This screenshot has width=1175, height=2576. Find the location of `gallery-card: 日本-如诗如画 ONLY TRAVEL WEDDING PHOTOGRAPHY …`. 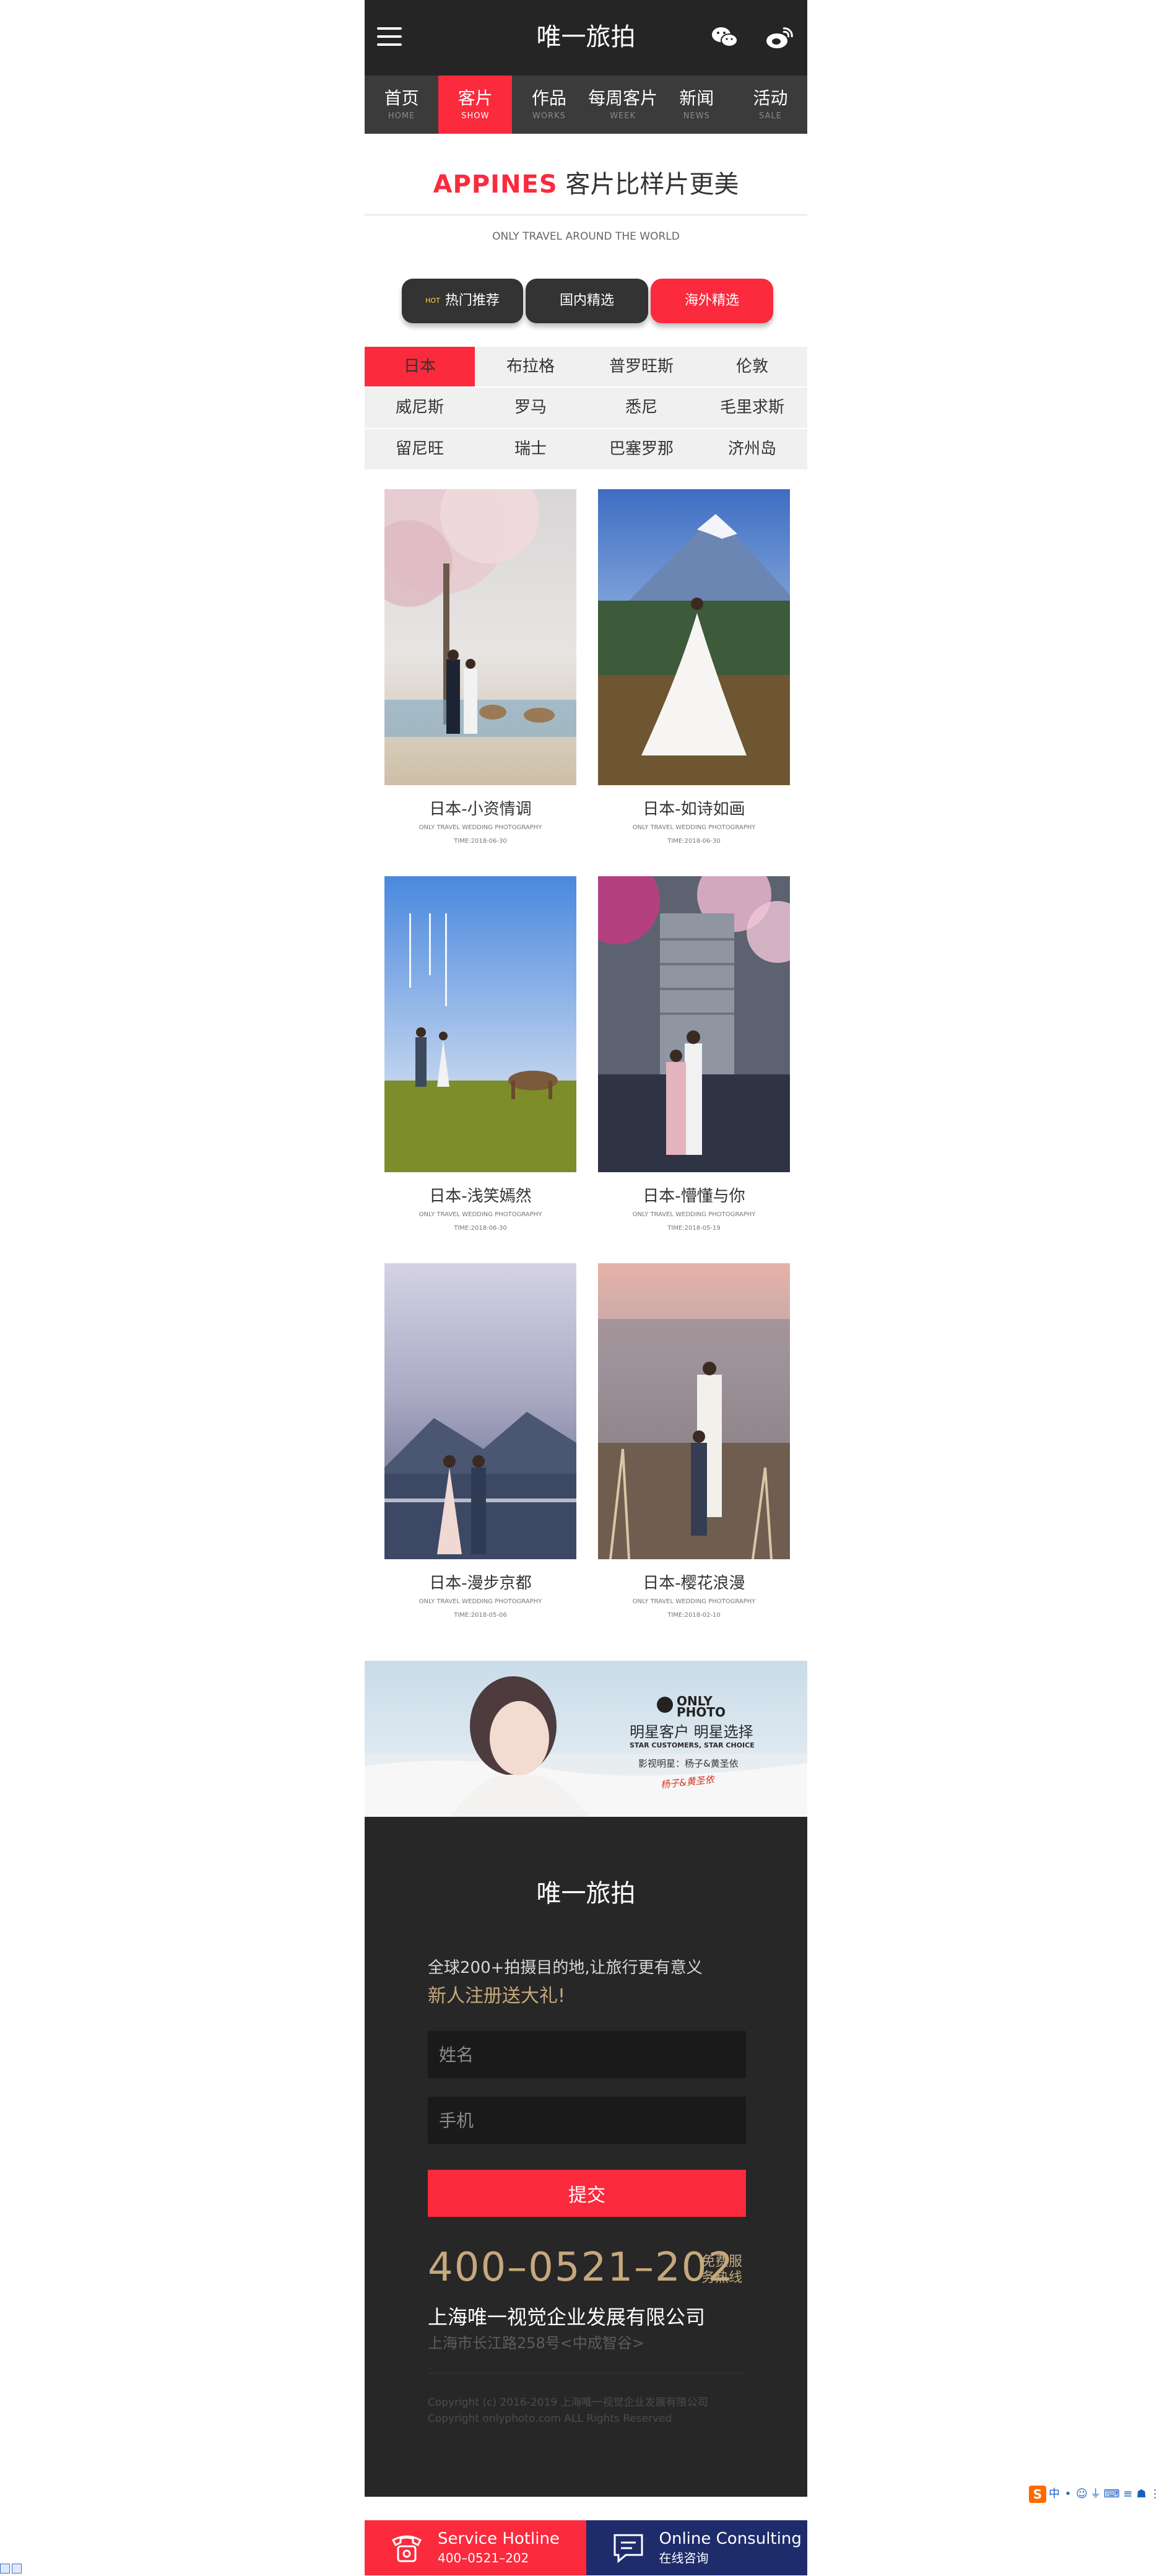

gallery-card: 日本-如诗如画 ONLY TRAVEL WEDDING PHOTOGRAPHY … is located at coordinates (694, 667).